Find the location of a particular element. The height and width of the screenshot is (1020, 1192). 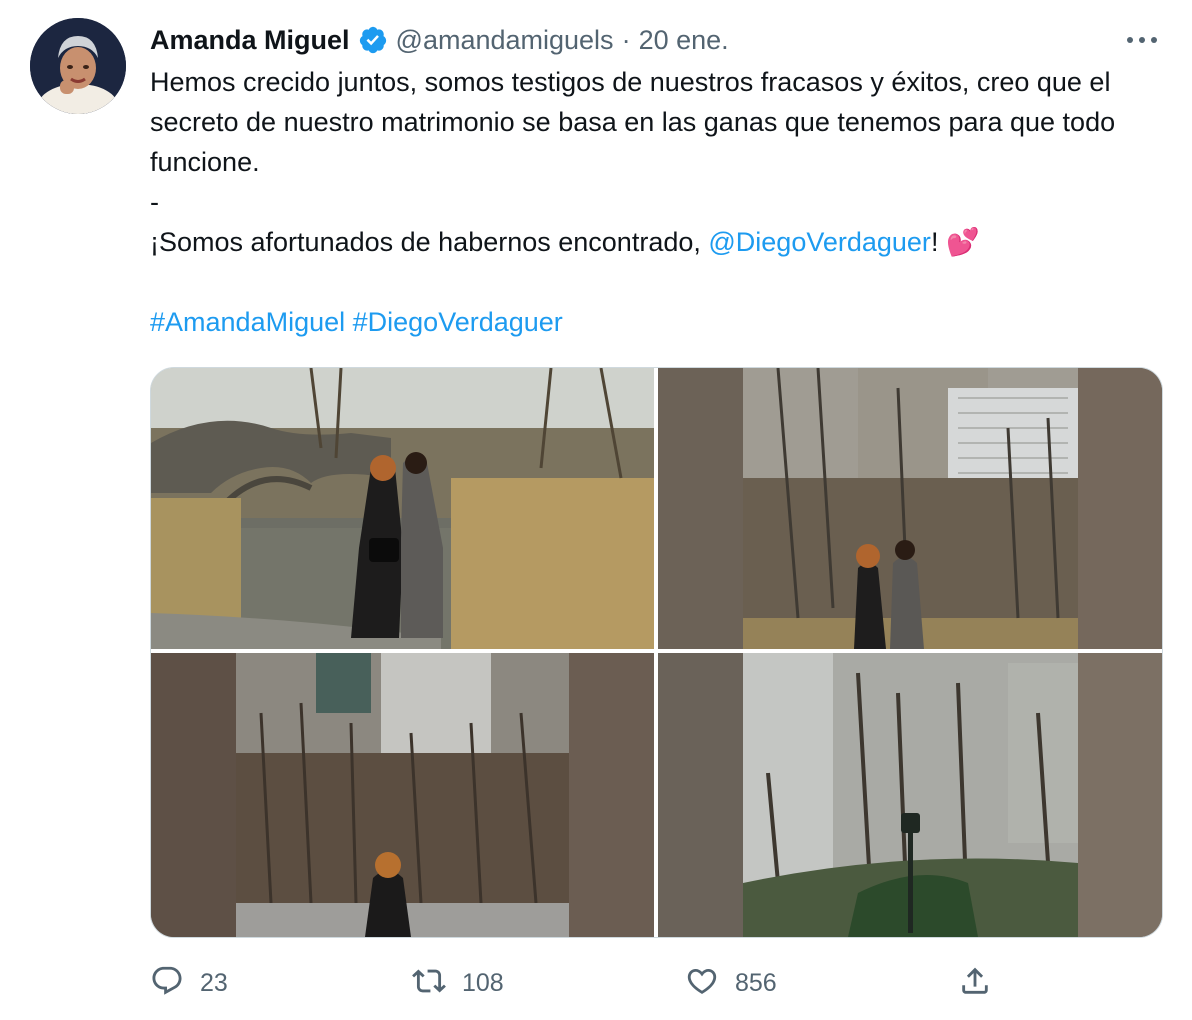

hashtag-link: #AmandaMiguel is located at coordinates (247, 322).